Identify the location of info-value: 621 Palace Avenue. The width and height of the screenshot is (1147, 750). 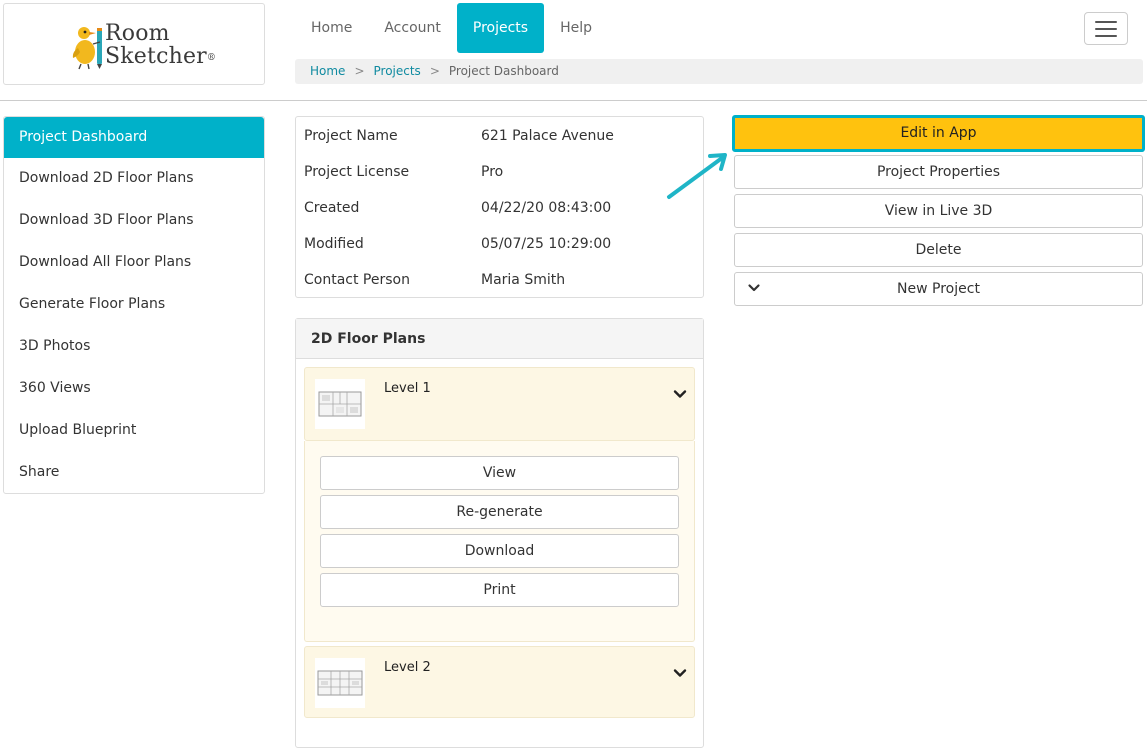
(547, 136).